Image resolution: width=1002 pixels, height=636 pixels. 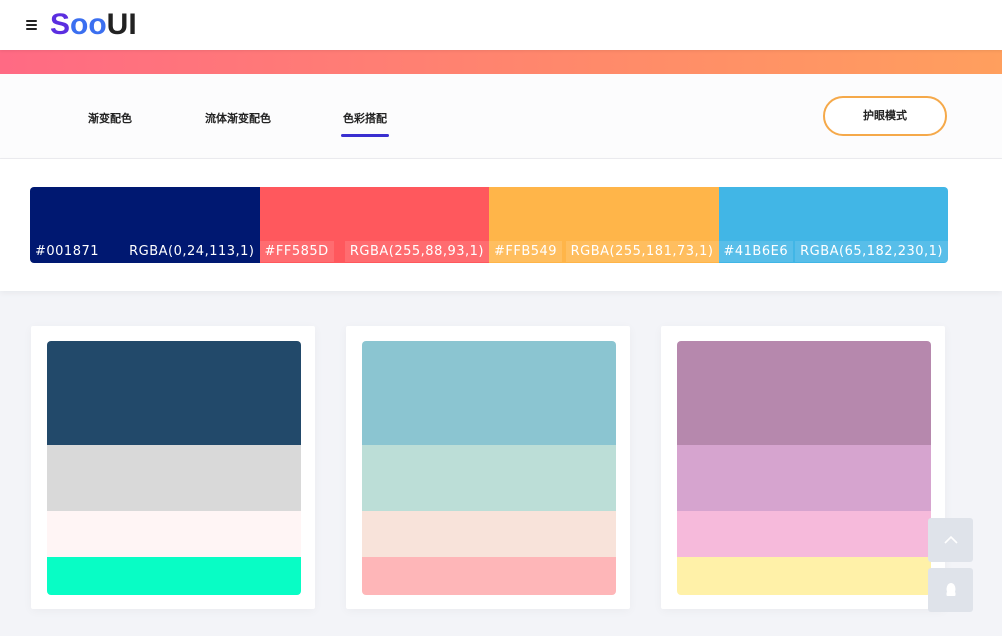 What do you see at coordinates (31, 25) in the screenshot?
I see `hamburger-menu-icon` at bounding box center [31, 25].